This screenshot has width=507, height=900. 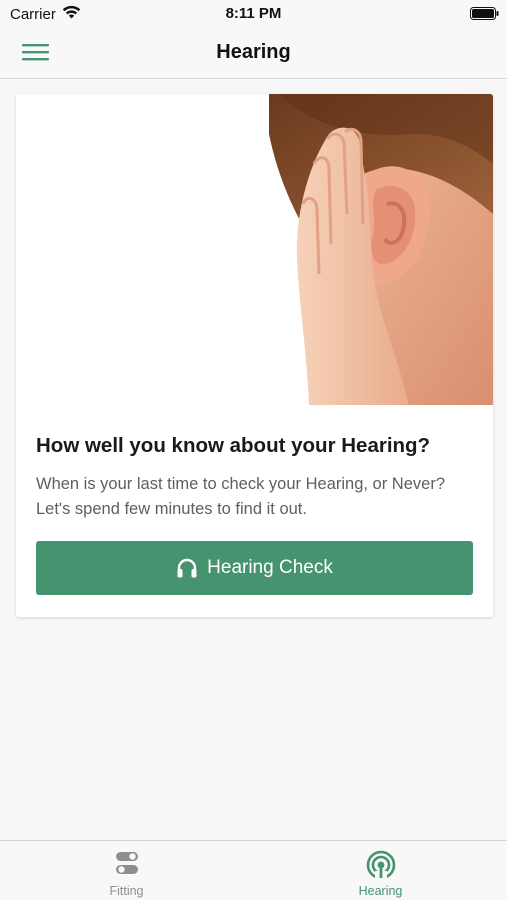 I want to click on status-time: 8:11 PM, so click(x=253, y=13).